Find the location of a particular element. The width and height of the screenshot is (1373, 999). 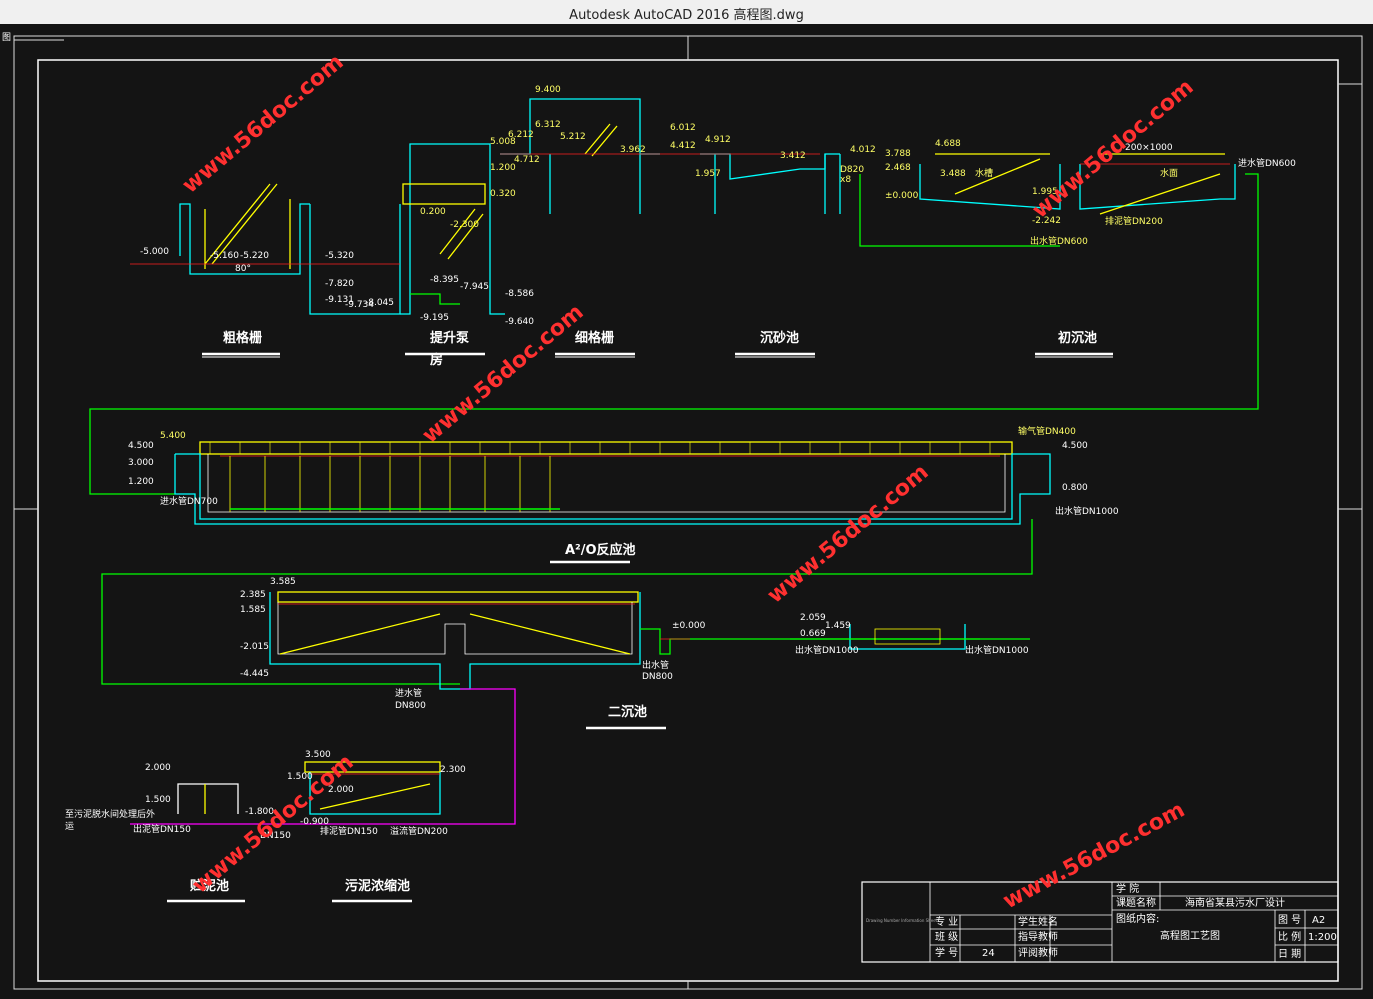

svg-text: 6.312 is located at coordinates (548, 125).